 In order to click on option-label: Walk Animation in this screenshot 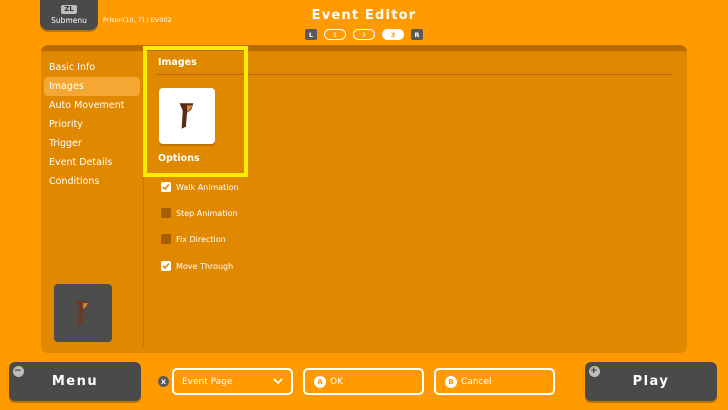, I will do `click(207, 187)`.